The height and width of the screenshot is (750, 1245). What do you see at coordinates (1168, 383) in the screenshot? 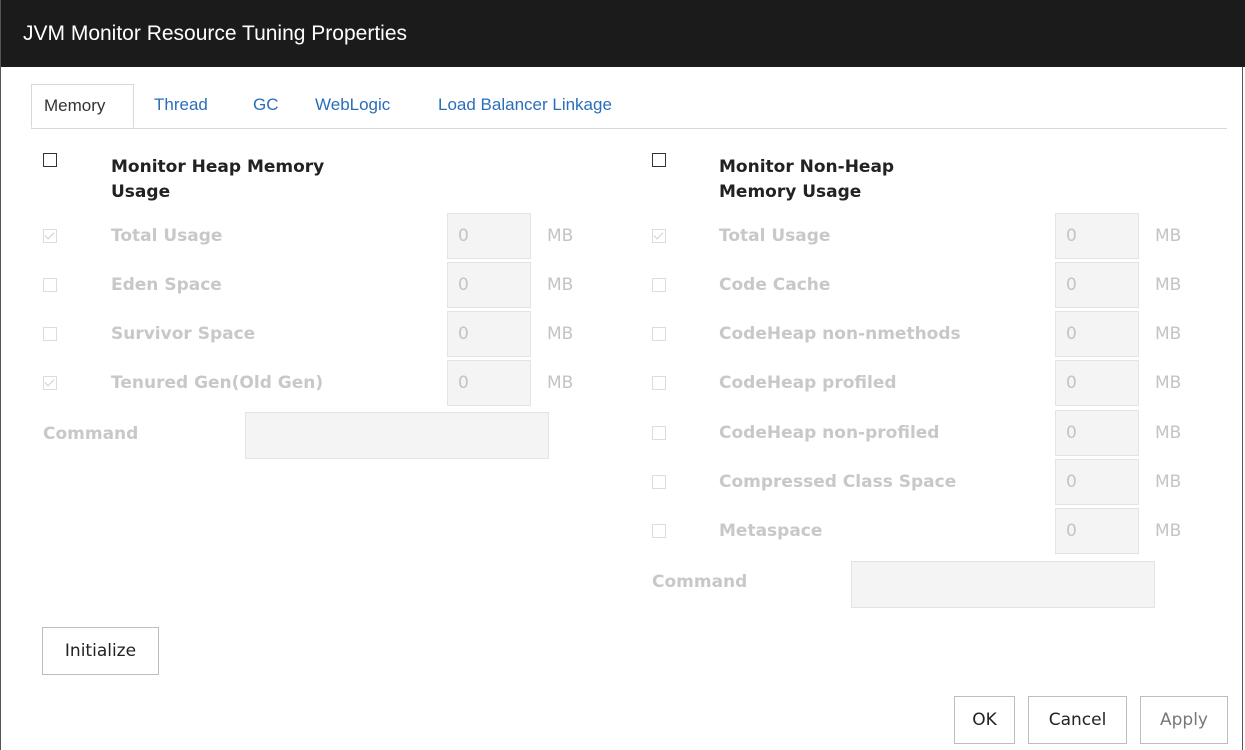
I see `nonheap-codeheap-profiled-unit: MB` at bounding box center [1168, 383].